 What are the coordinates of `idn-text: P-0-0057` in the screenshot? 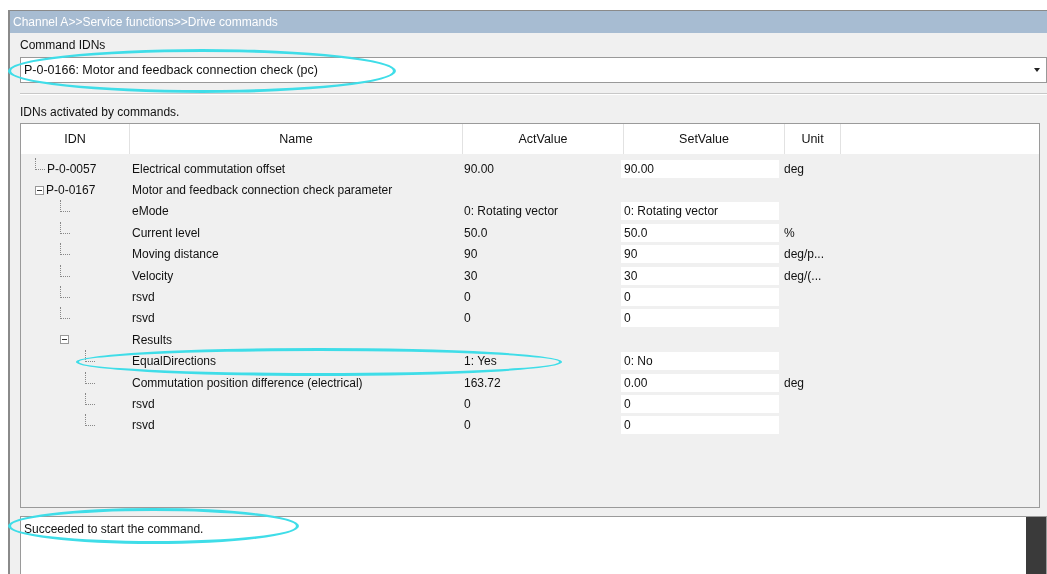 It's located at (72, 168).